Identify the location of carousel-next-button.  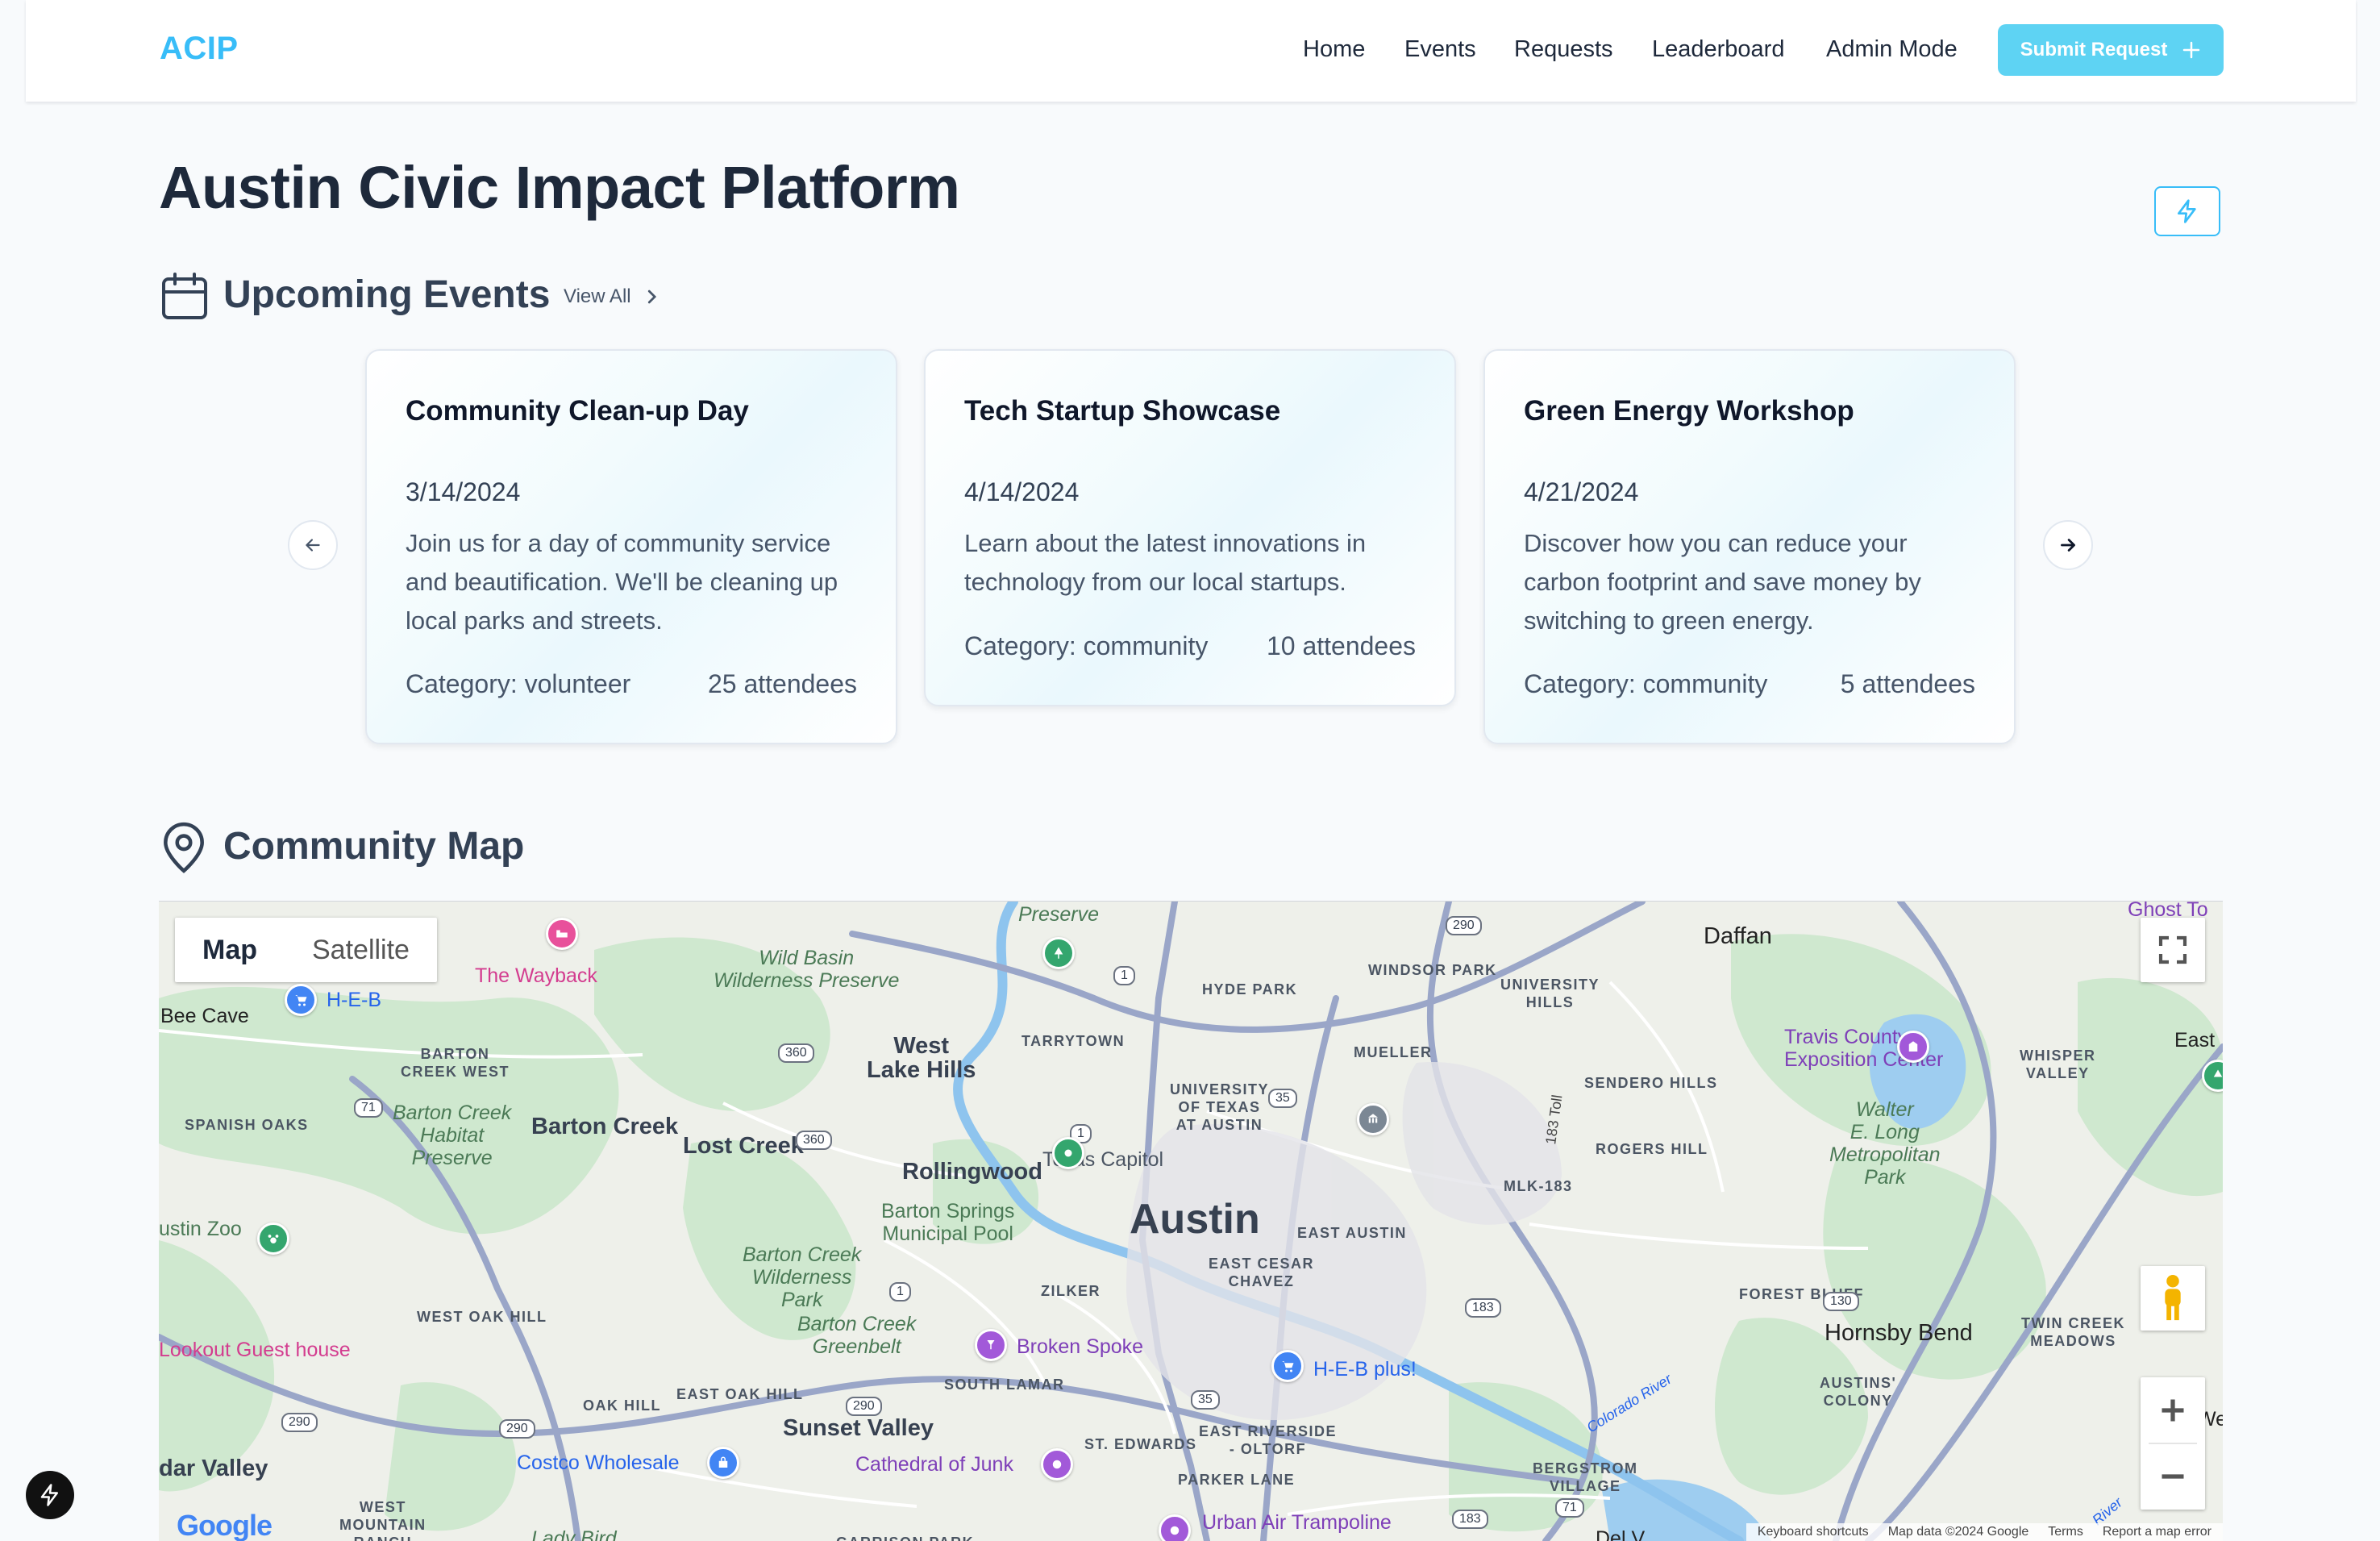
(2068, 545).